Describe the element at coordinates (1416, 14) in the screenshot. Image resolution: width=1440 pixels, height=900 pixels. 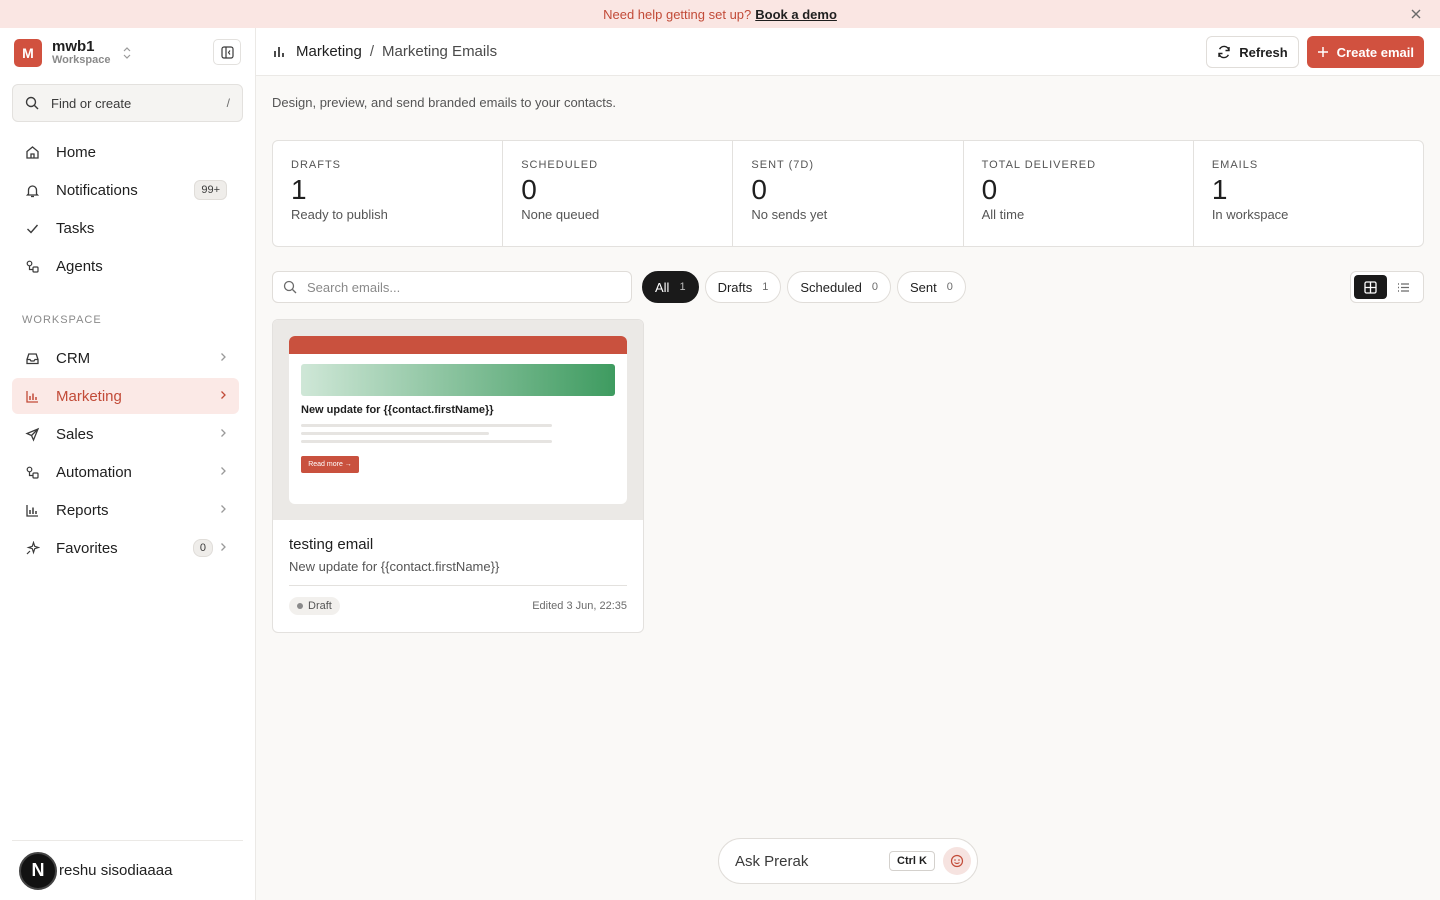
I see `close-icon` at that location.